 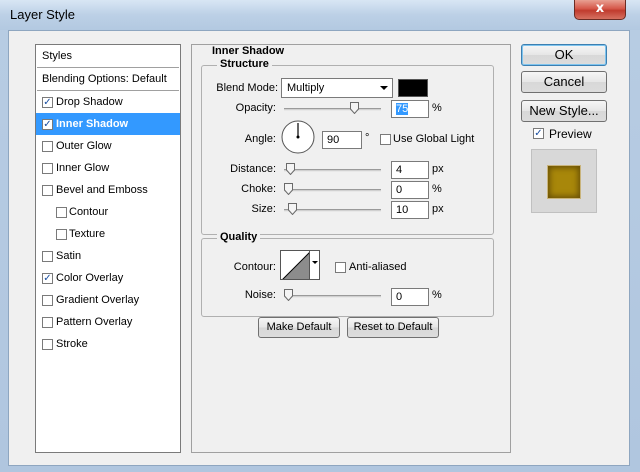 What do you see at coordinates (102, 190) in the screenshot?
I see `style-item-label: Bevel and Emboss` at bounding box center [102, 190].